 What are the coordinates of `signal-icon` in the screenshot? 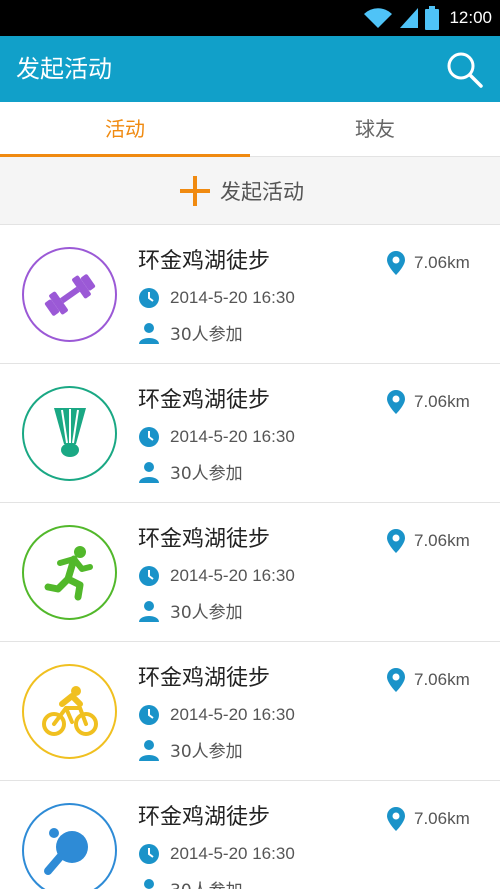 It's located at (409, 18).